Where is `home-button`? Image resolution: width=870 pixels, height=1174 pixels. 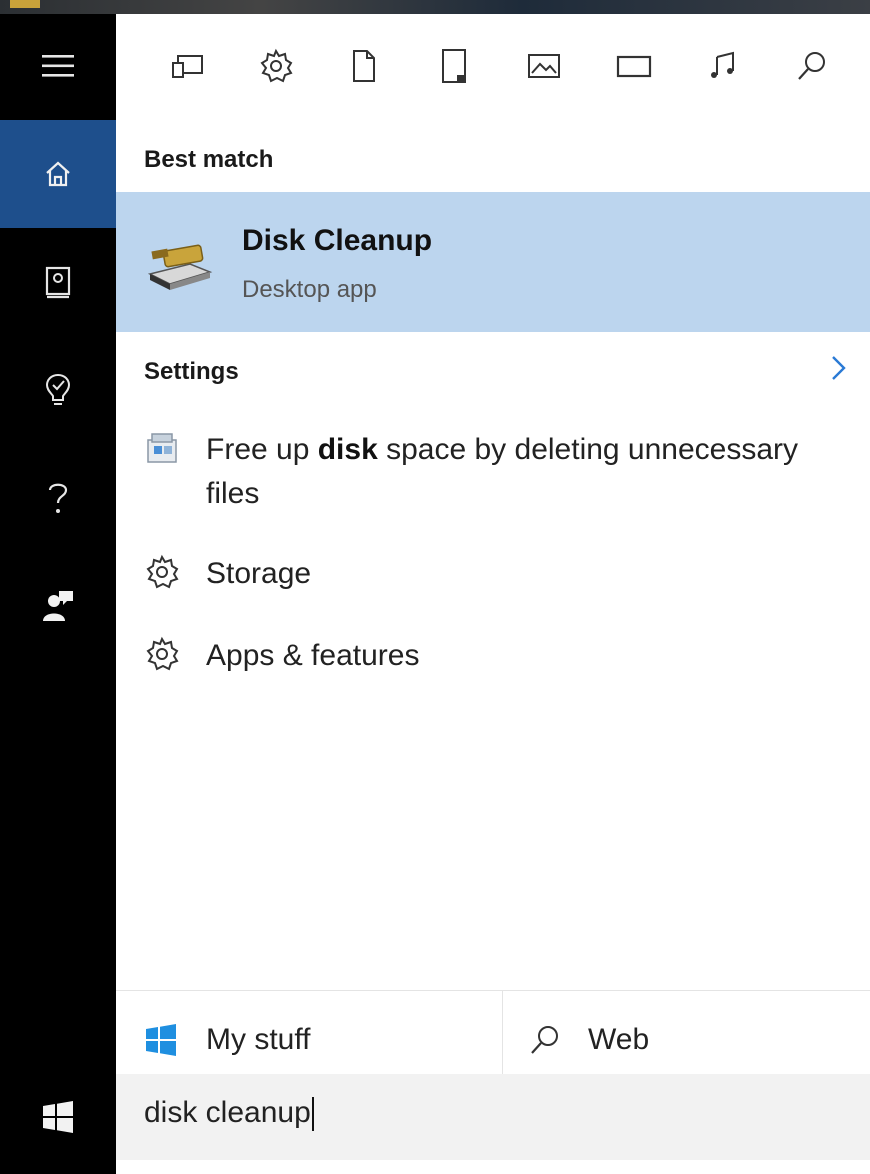
home-button is located at coordinates (58, 174).